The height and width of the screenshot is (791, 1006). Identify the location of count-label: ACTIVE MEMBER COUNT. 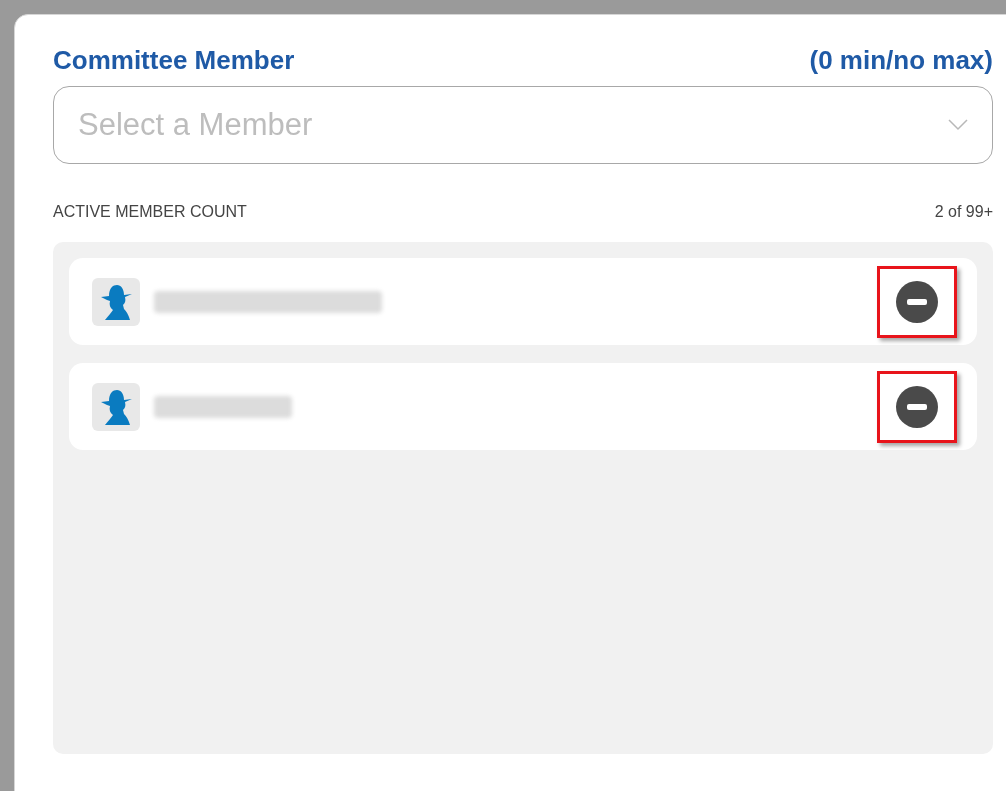
(150, 212).